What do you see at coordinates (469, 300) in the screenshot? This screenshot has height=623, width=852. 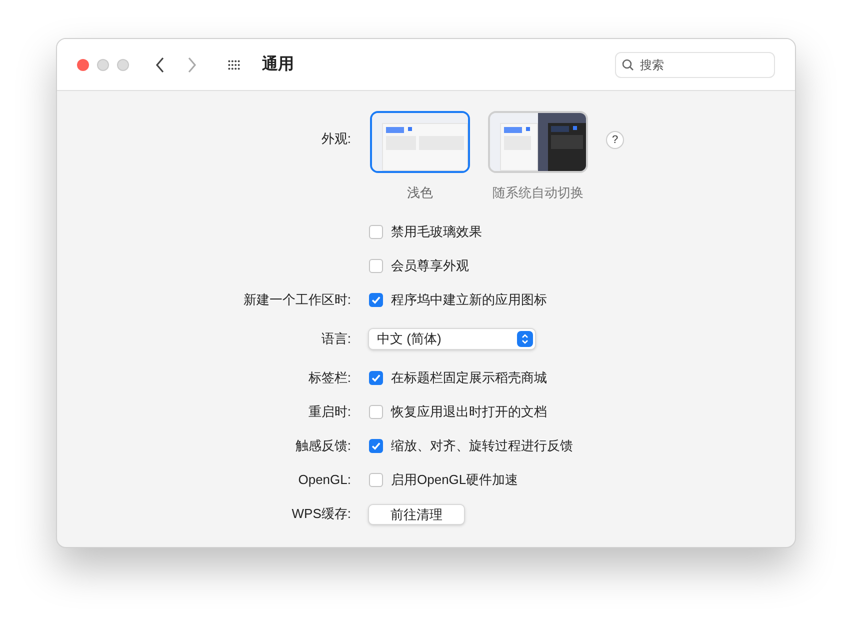 I see `checkbox-label: 程序坞中建立新的应用图标` at bounding box center [469, 300].